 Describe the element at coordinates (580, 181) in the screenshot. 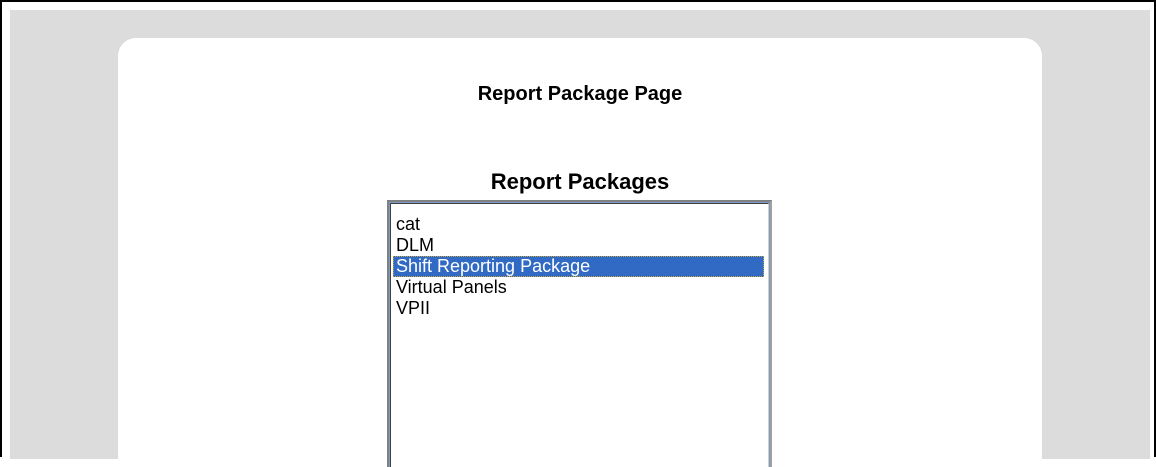

I see `report-packages-heading: Report Packages` at that location.